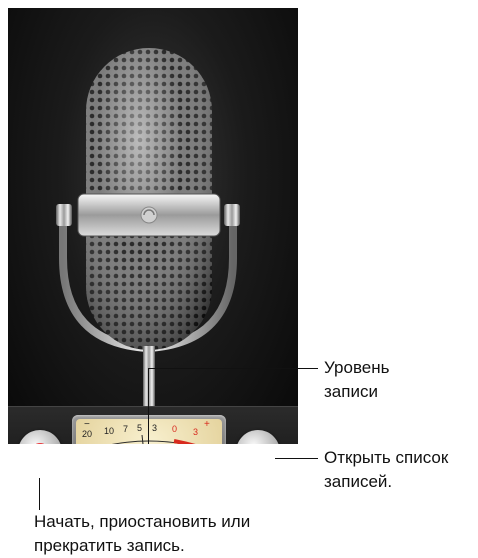 Image resolution: width=478 pixels, height=558 pixels. Describe the element at coordinates (175, 429) in the screenshot. I see `vu-tick-label: 0` at that location.